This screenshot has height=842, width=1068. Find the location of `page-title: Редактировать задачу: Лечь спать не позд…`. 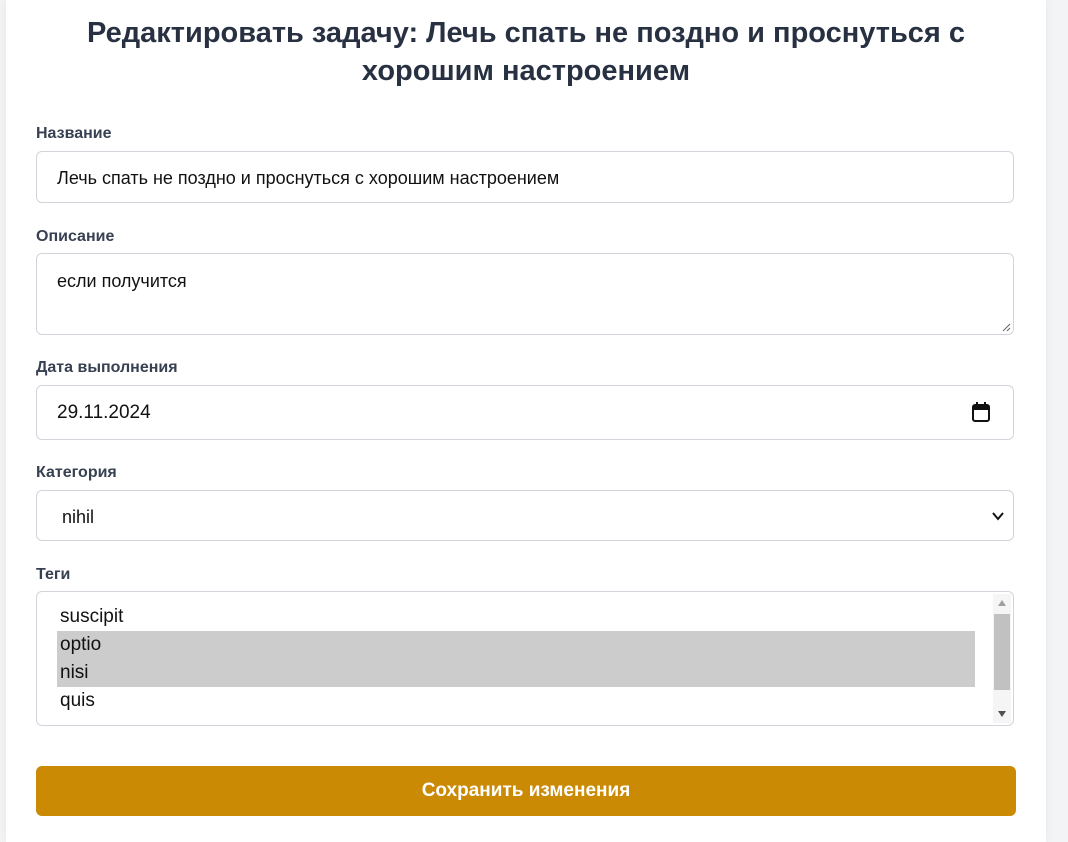

page-title: Редактировать задачу: Лечь спать не позд… is located at coordinates (526, 52).